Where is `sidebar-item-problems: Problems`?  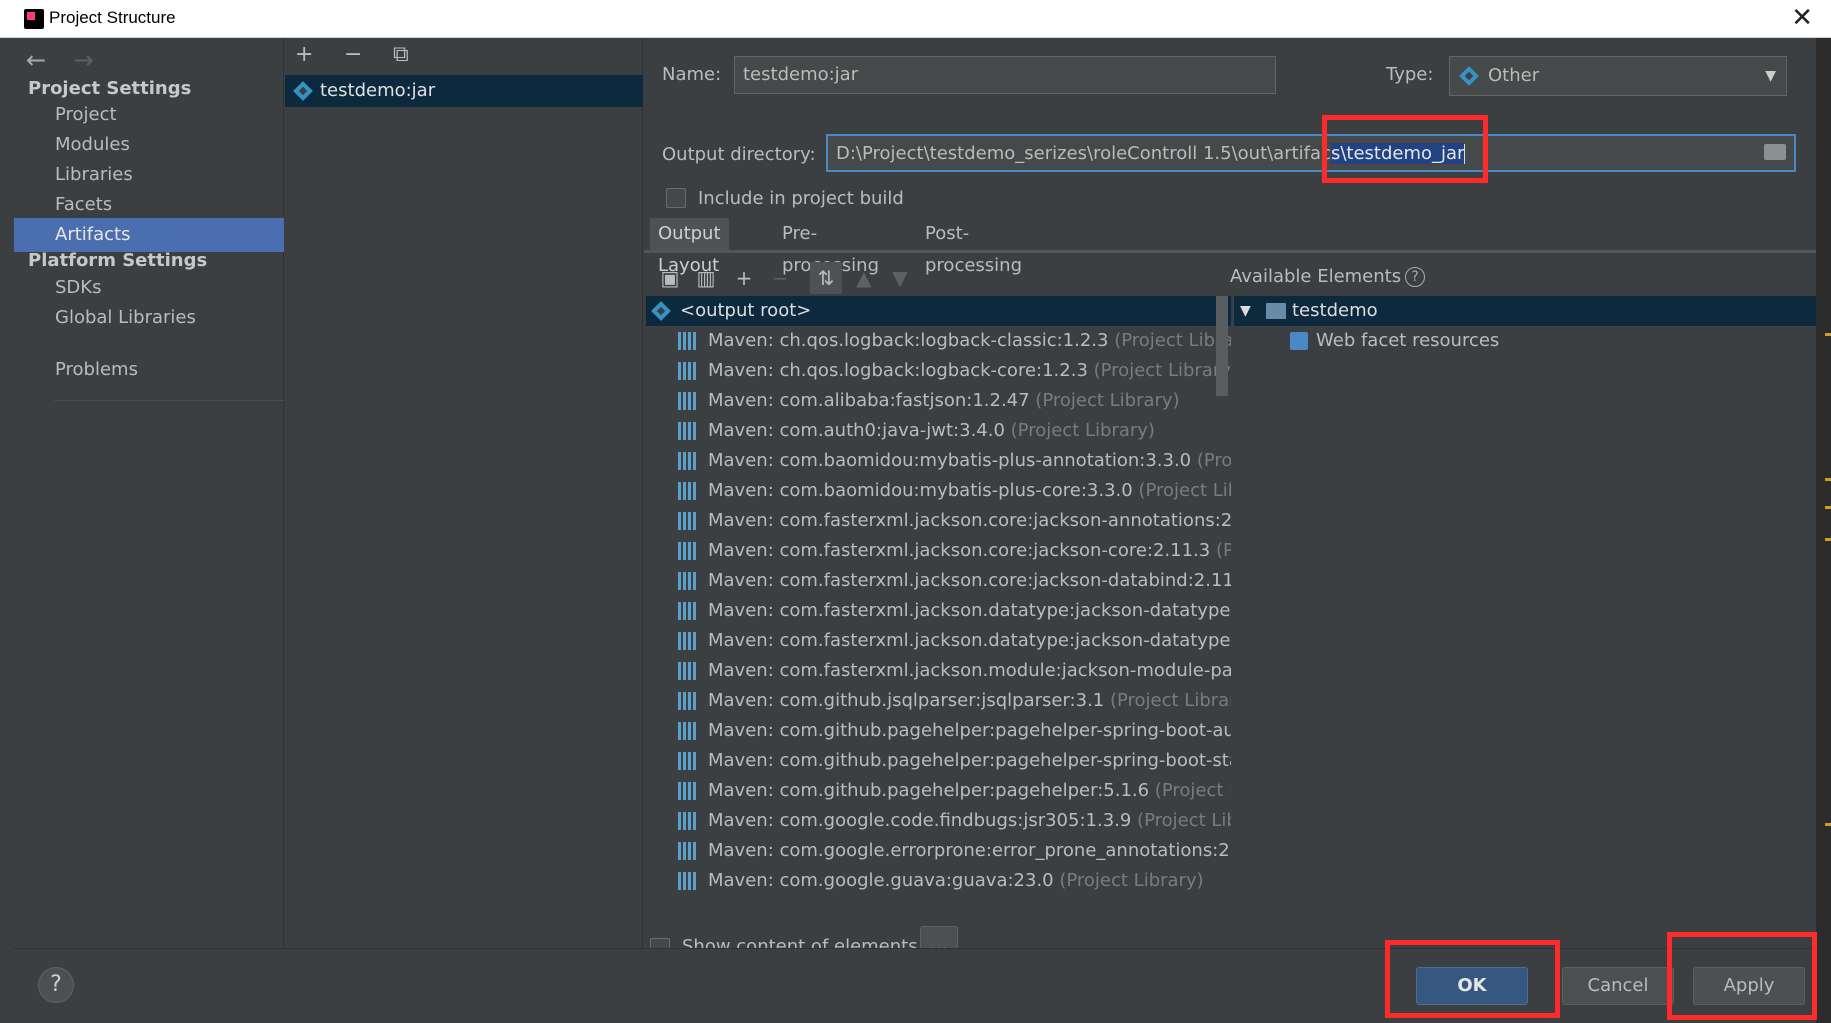 sidebar-item-problems: Problems is located at coordinates (149, 370).